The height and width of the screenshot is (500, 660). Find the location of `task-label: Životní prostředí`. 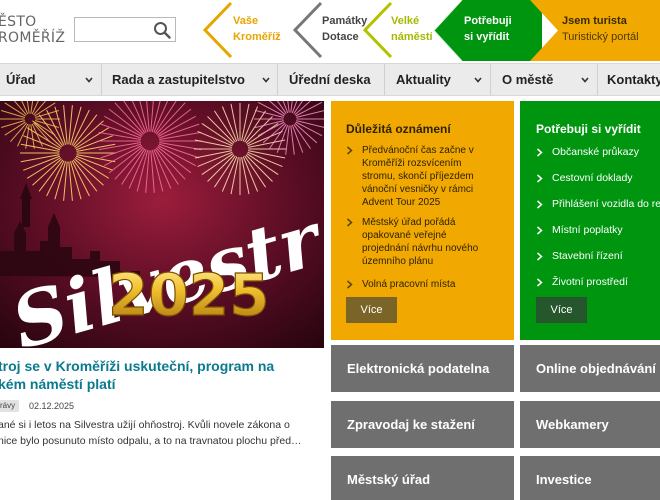

task-label: Životní prostředí is located at coordinates (590, 282).